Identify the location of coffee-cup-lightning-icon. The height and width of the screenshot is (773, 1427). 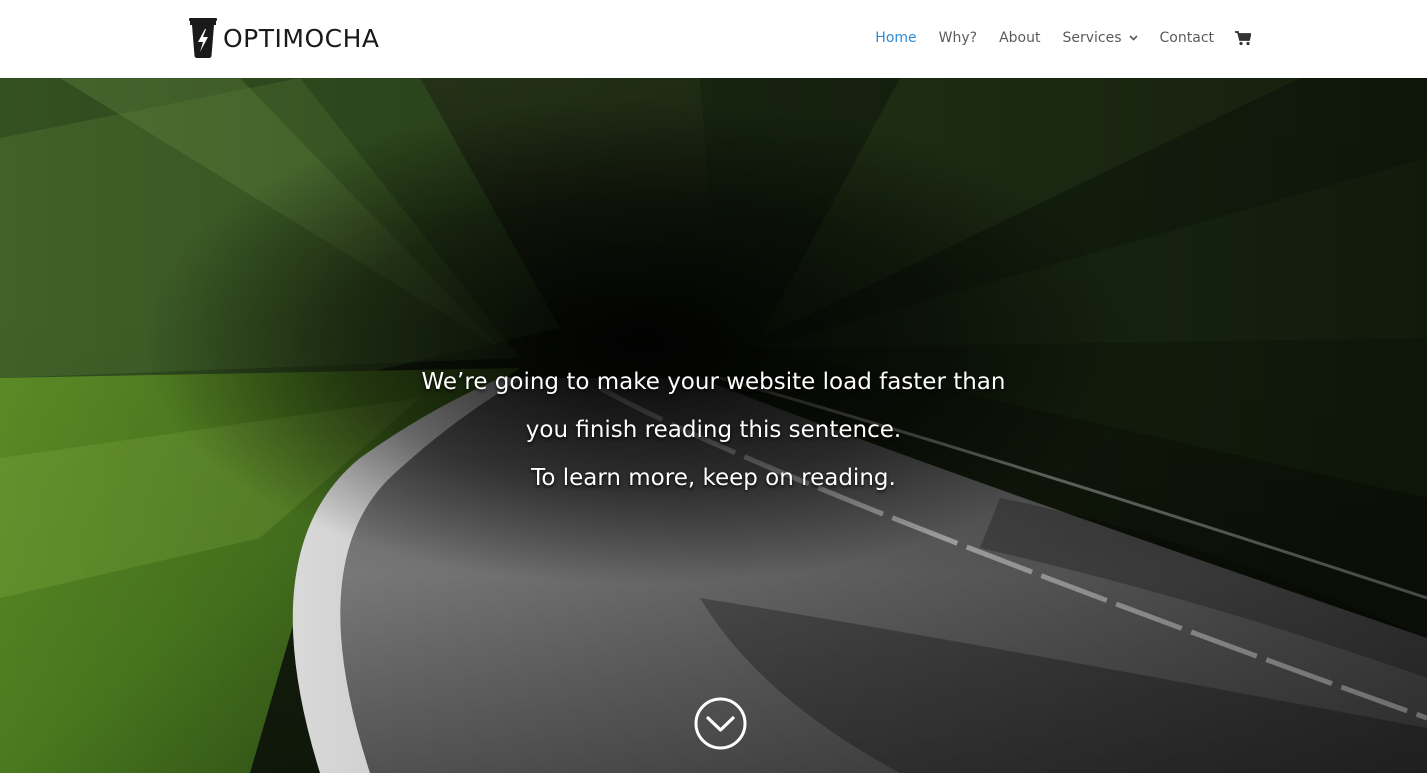
(203, 38).